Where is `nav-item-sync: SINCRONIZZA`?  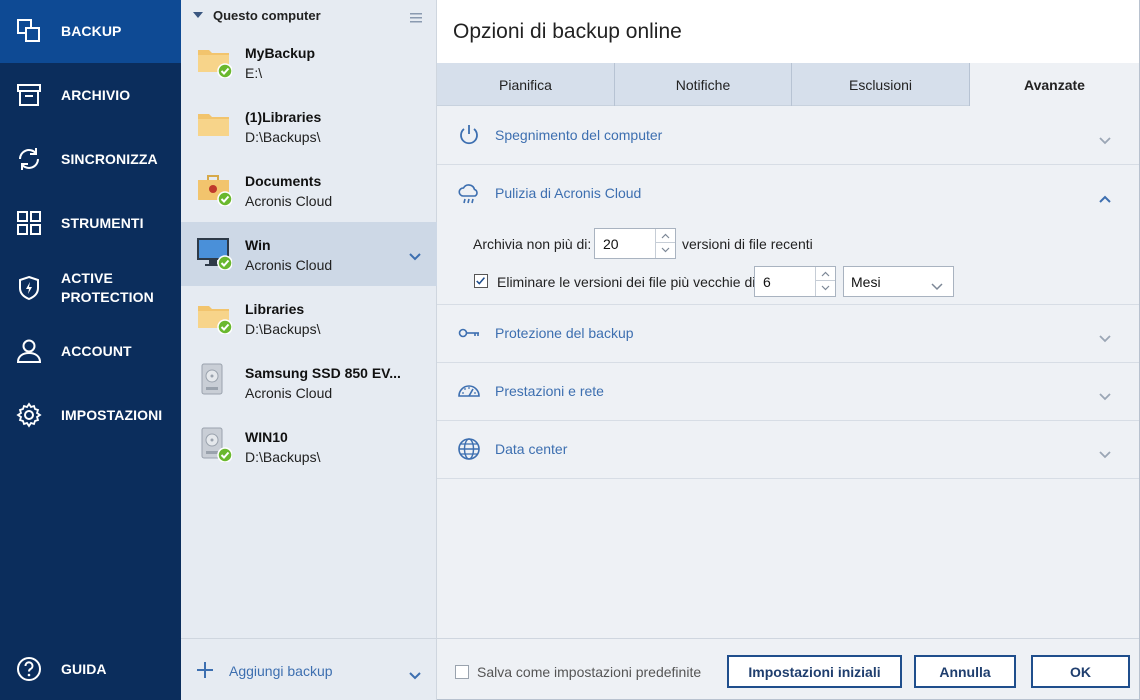 nav-item-sync: SINCRONIZZA is located at coordinates (90, 159).